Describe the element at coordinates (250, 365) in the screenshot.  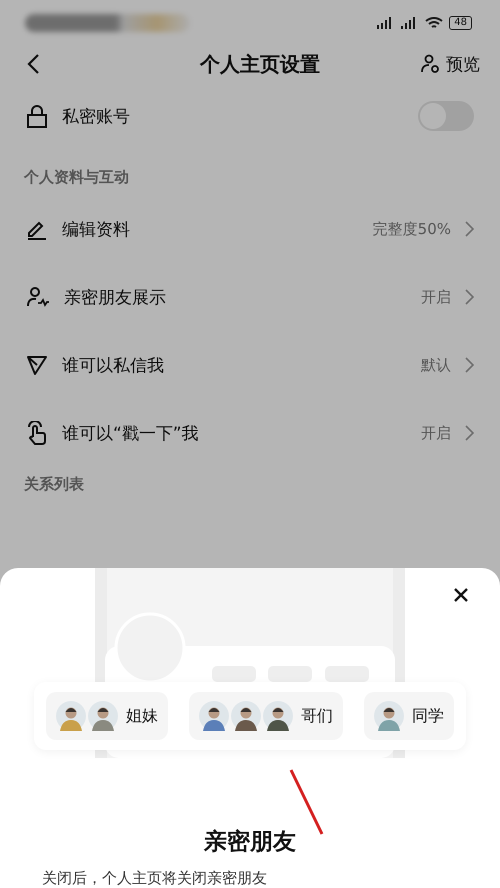
I see `settings-row: 谁可以私信我 默认` at that location.